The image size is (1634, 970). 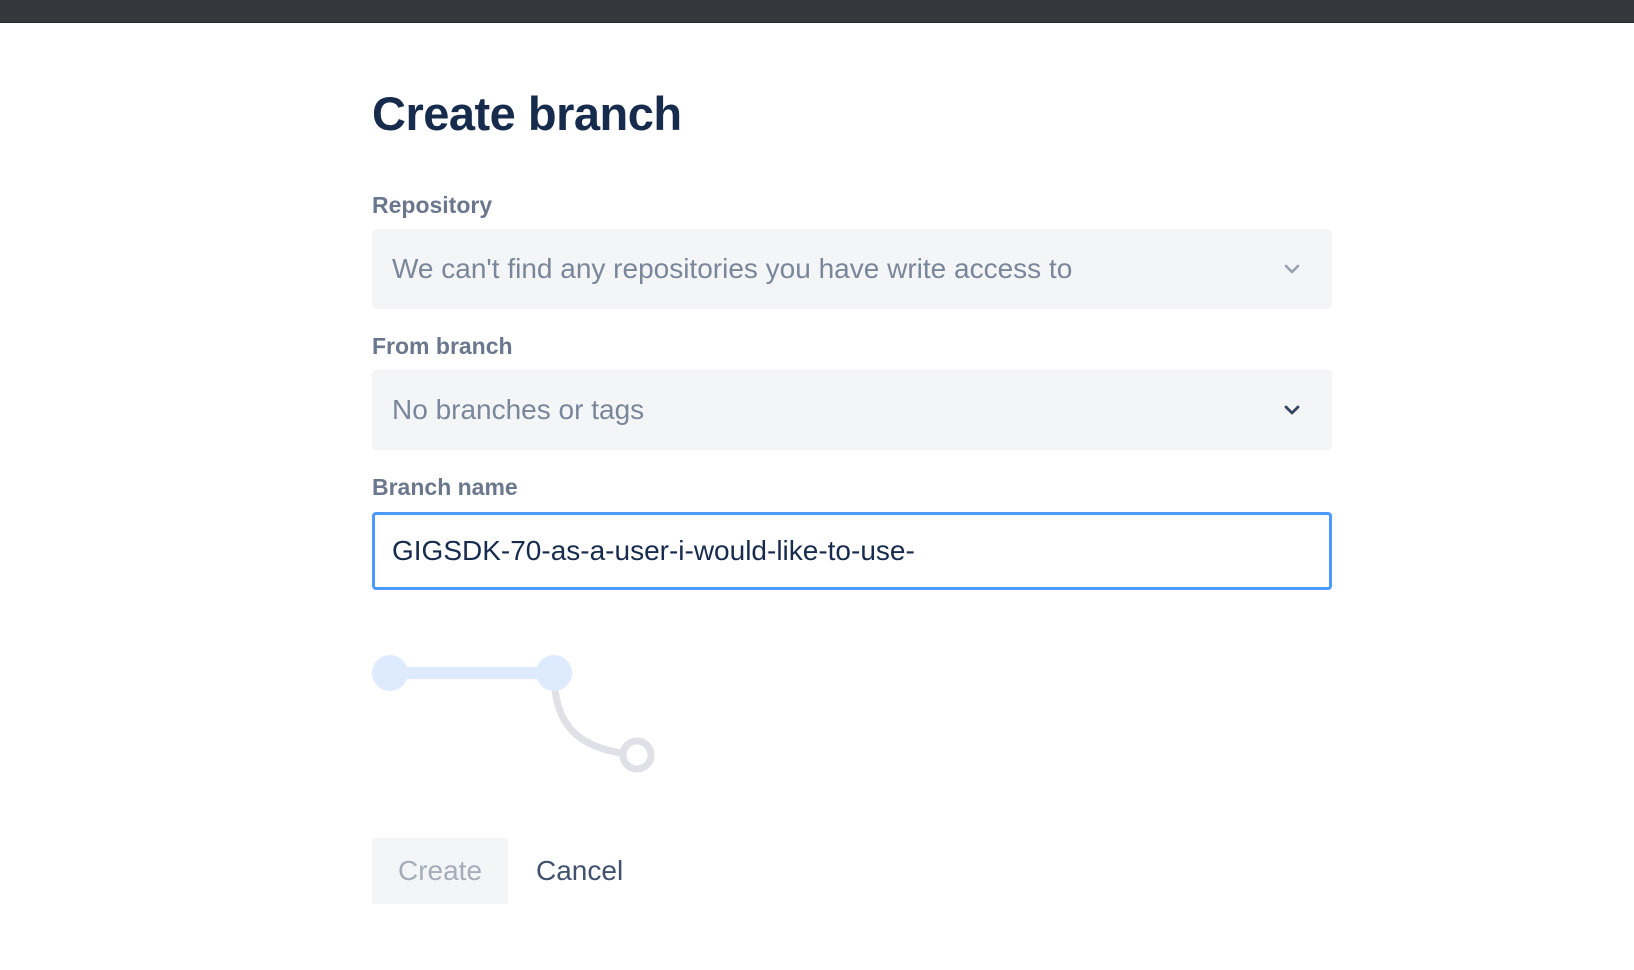 I want to click on branch-illustration, so click(x=513, y=714).